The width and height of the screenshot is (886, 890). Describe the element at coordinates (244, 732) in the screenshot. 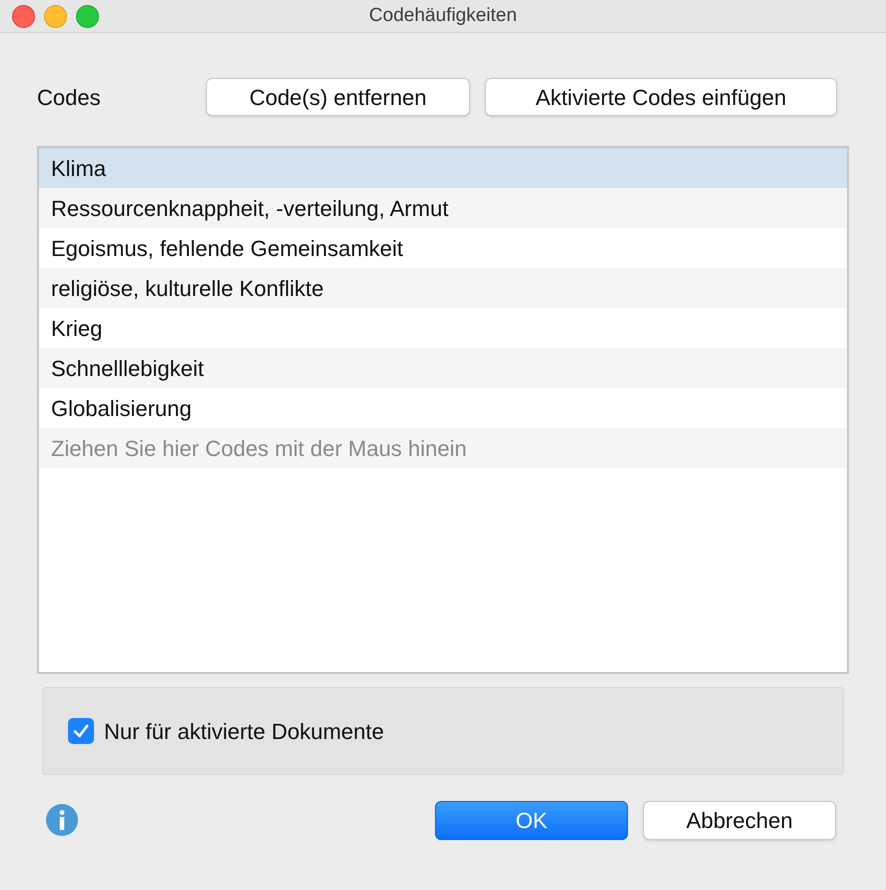

I see `checkbox-label: Nur für aktivierte Dokumente` at that location.